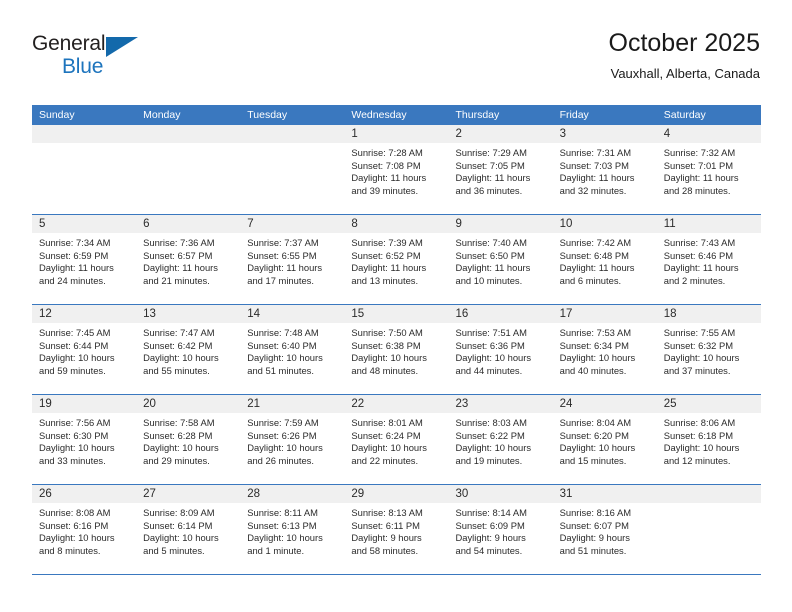 Image resolution: width=792 pixels, height=612 pixels. Describe the element at coordinates (179, 242) in the screenshot. I see `sunrise-text: Sunrise: 7:36 AM` at that location.